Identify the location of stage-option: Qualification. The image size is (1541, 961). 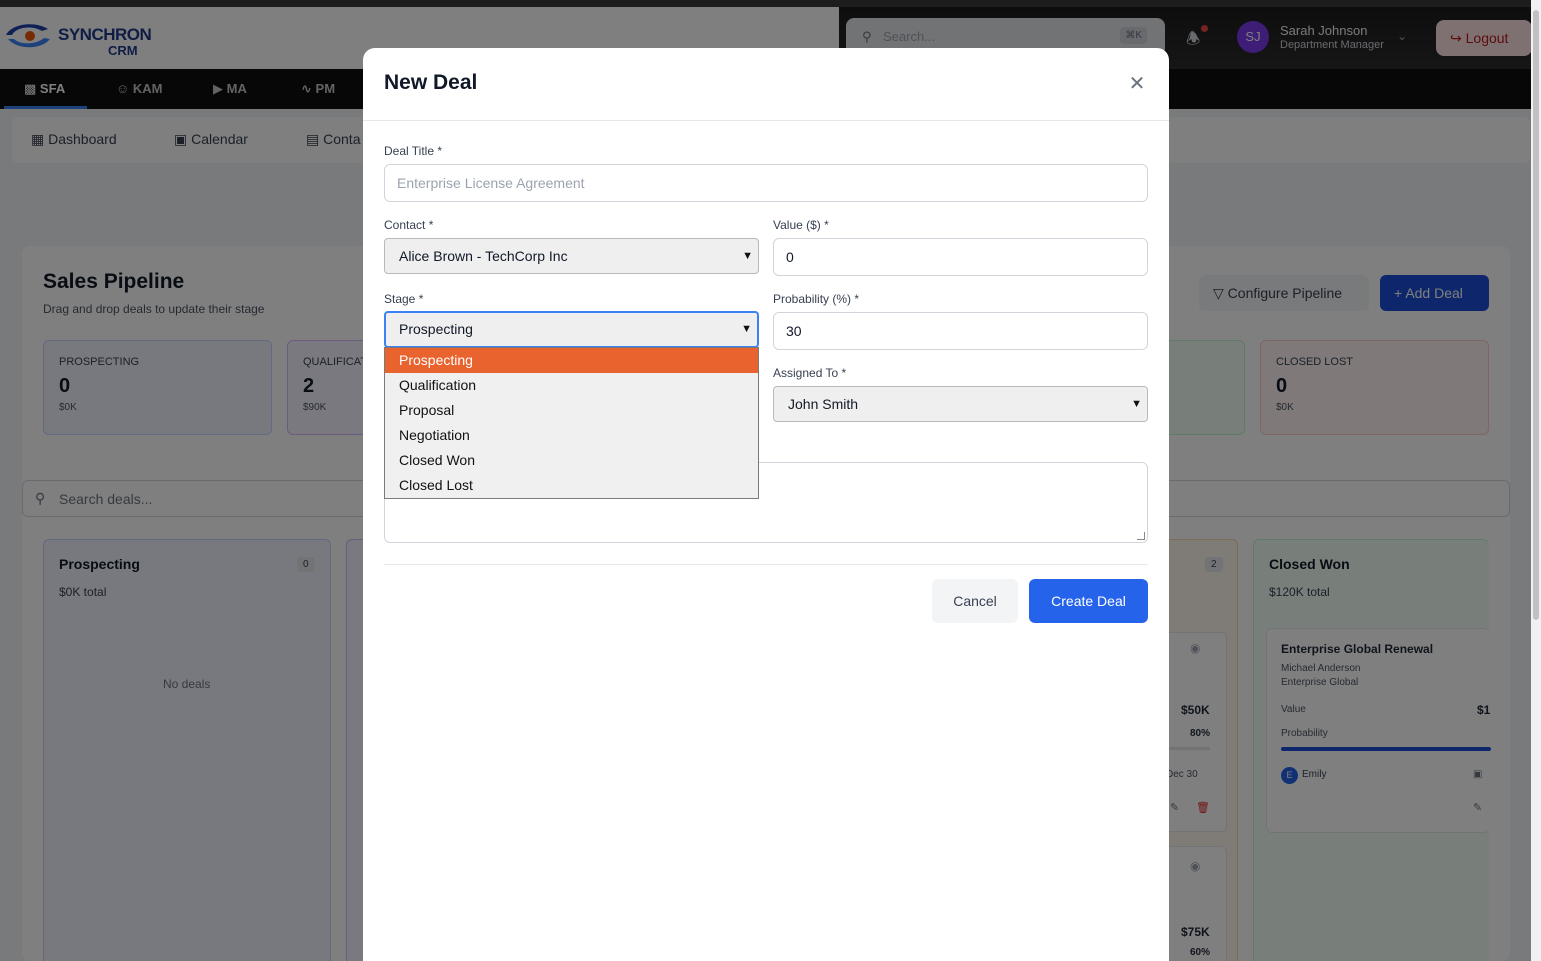
(571, 385).